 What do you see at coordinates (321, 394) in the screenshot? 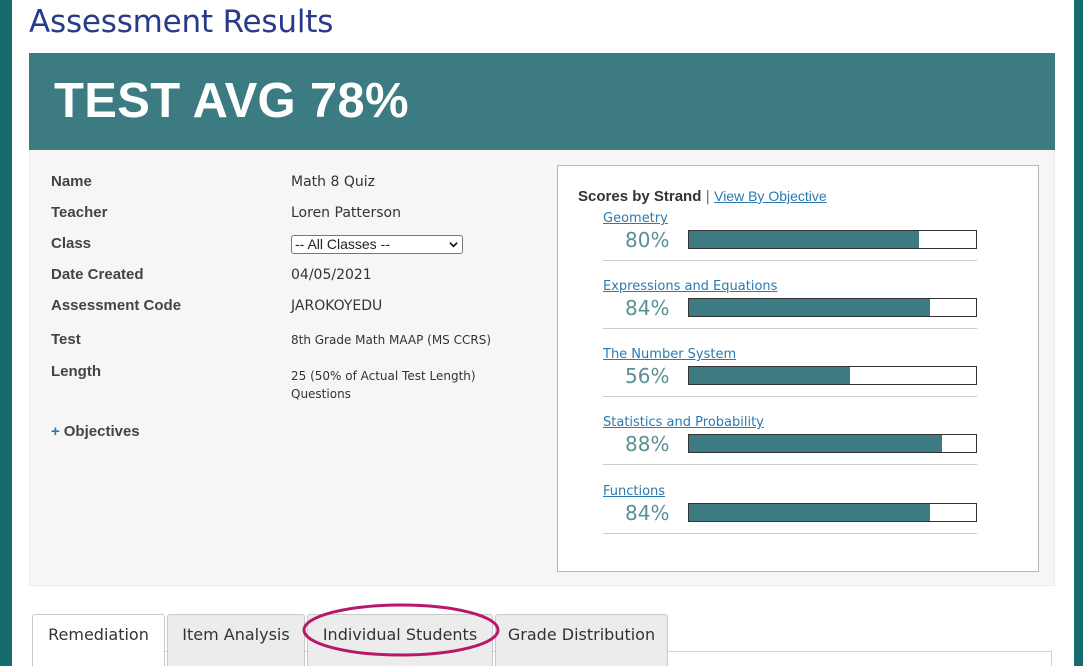
I see `length-value-line2: Questions` at bounding box center [321, 394].